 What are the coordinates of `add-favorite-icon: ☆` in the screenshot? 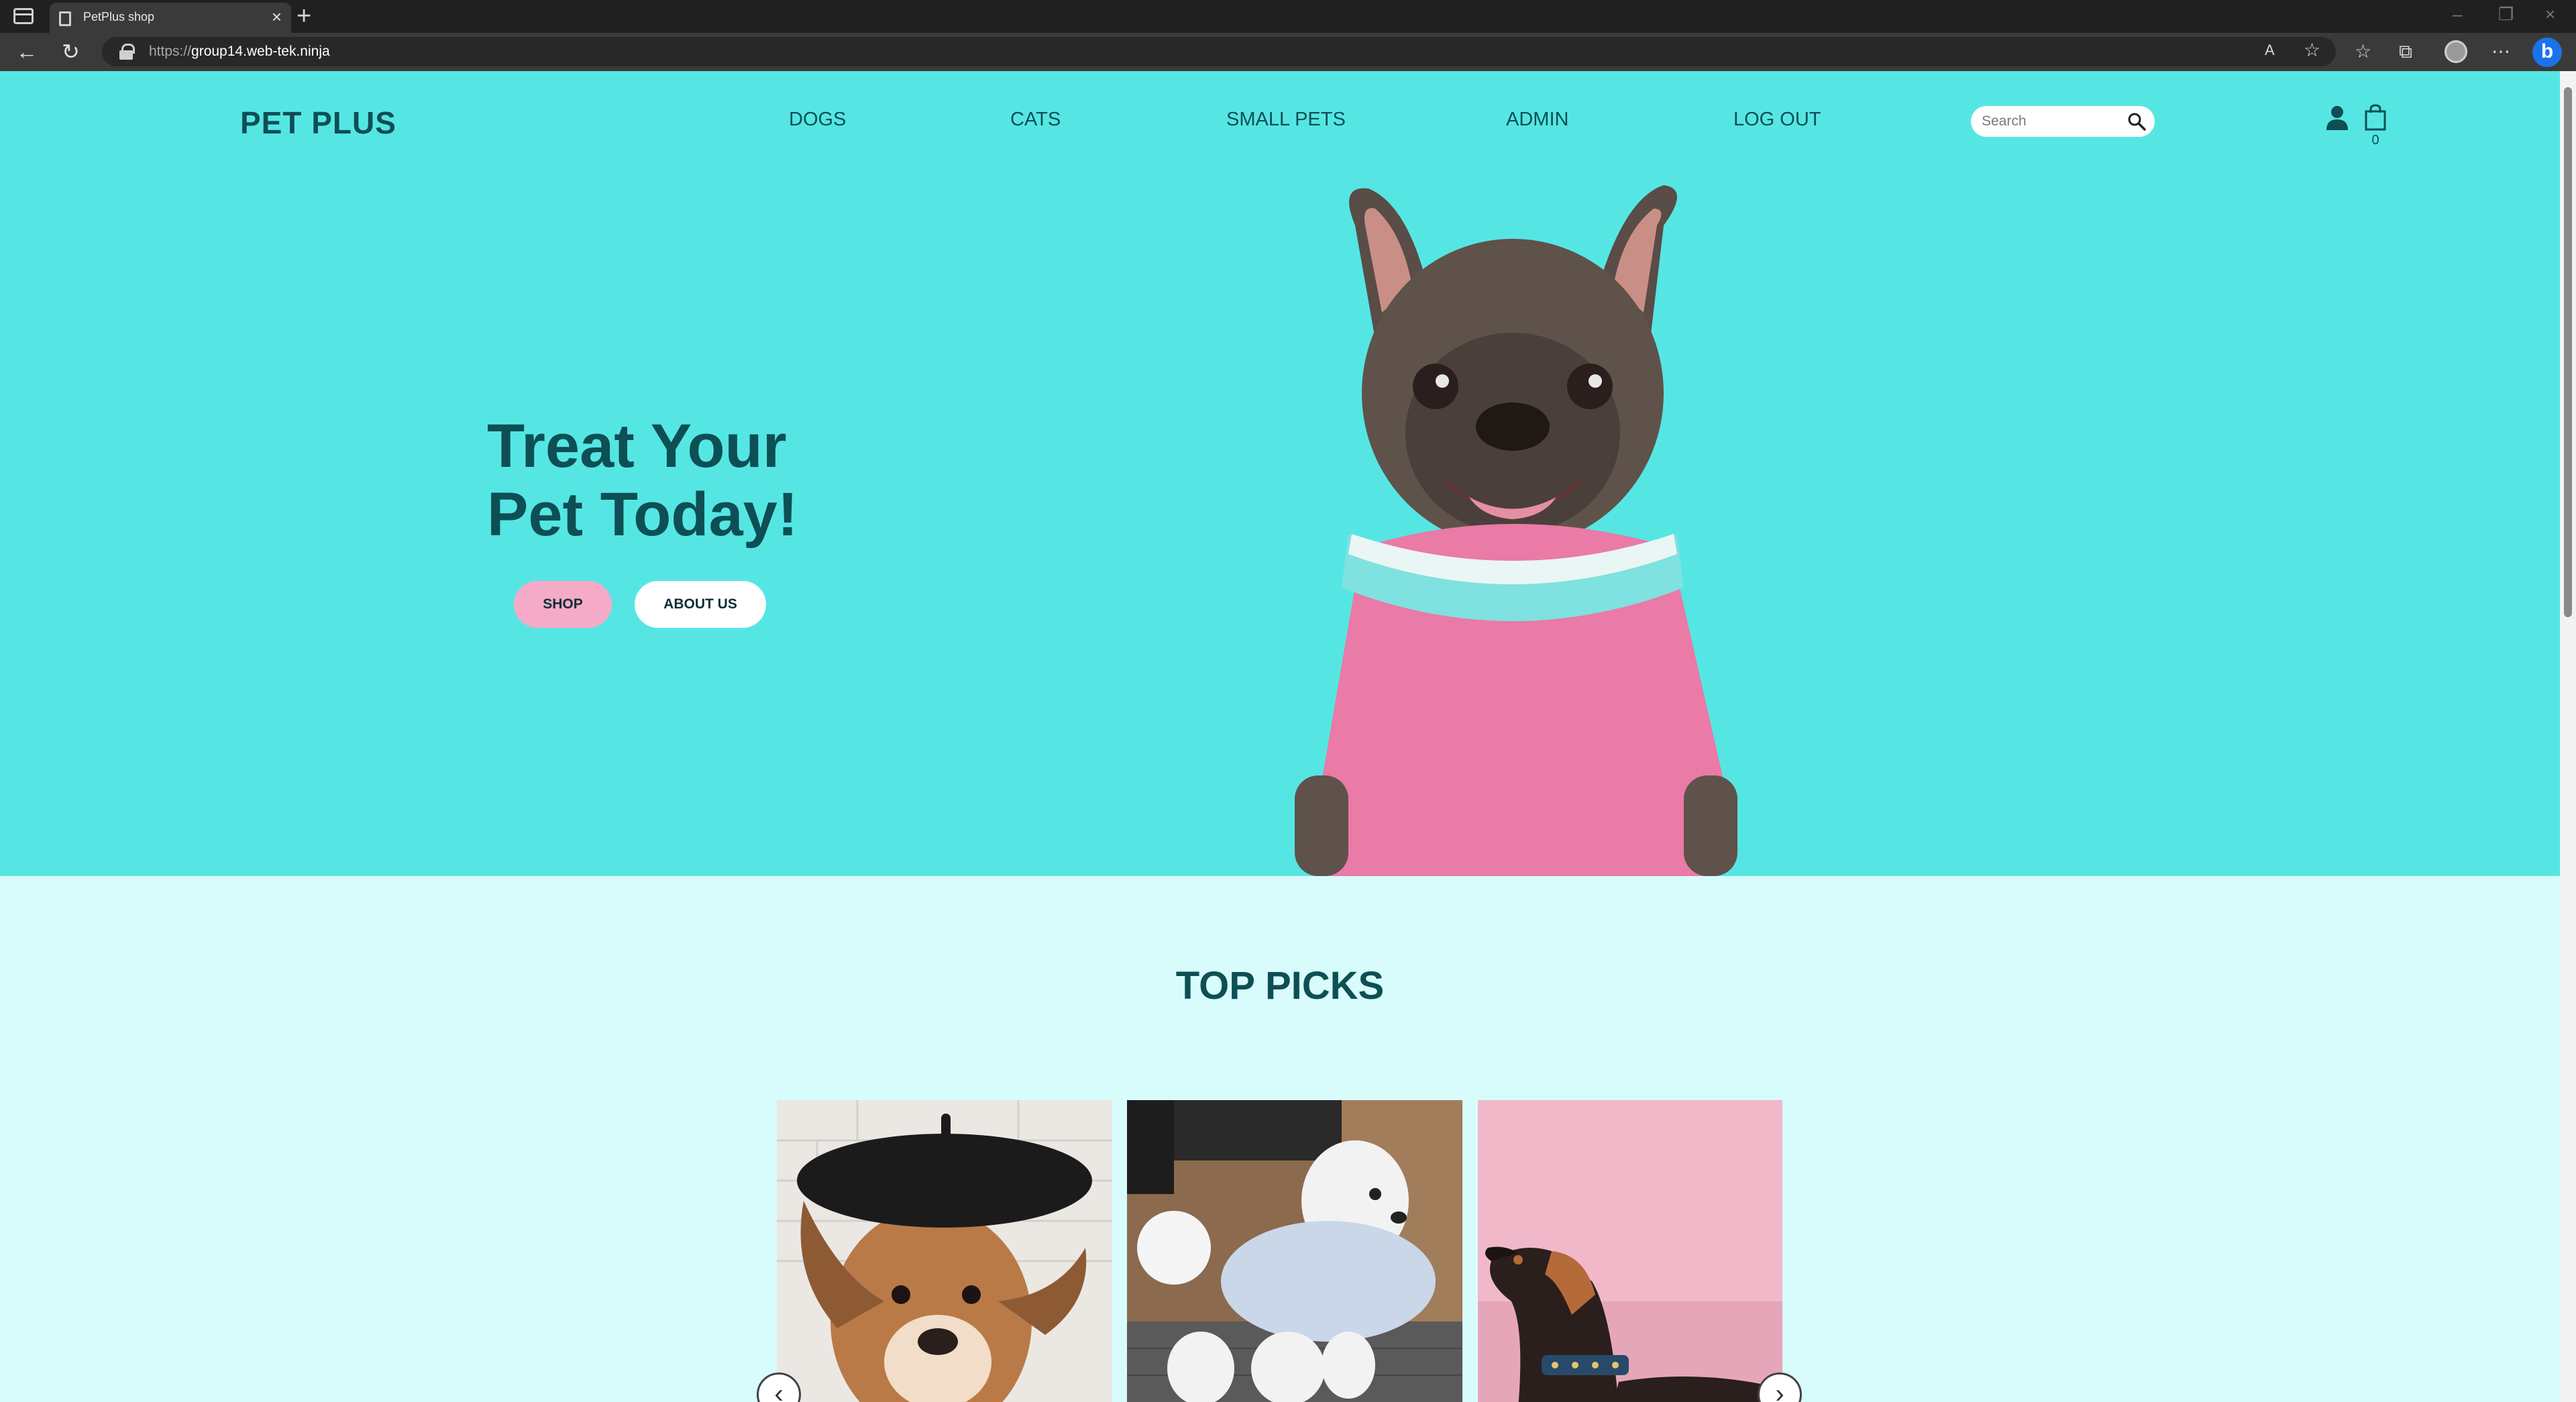 It's located at (2312, 50).